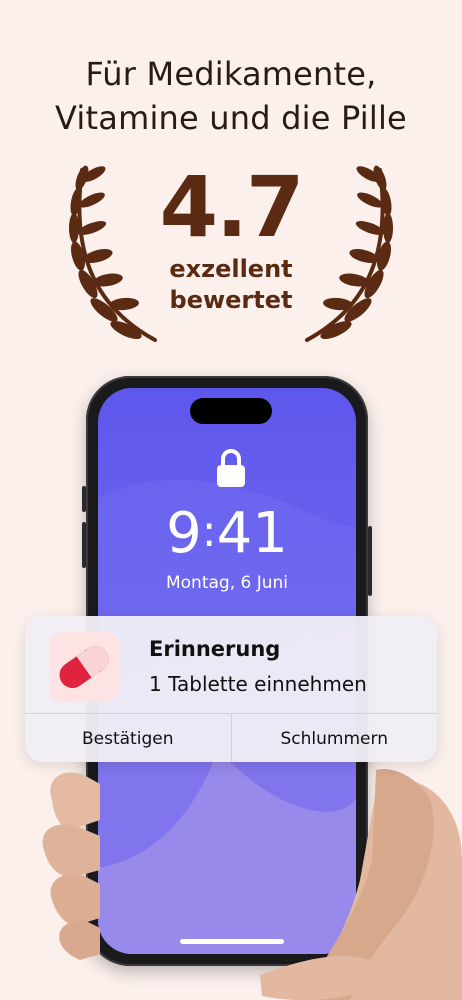 The image size is (462, 1000). Describe the element at coordinates (128, 738) in the screenshot. I see `confirm-button: Bestätigen` at that location.